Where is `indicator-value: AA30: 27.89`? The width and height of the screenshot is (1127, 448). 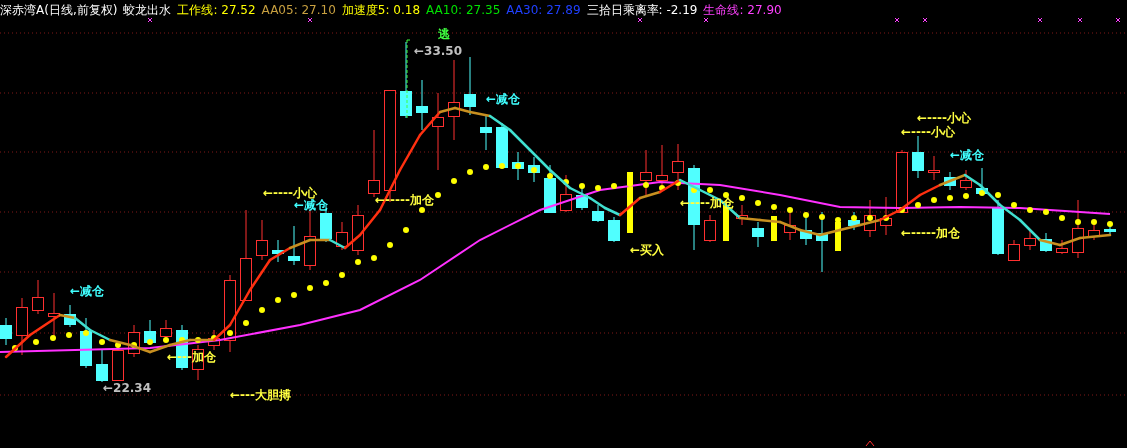
indicator-value: AA30: 27.89 is located at coordinates (543, 10).